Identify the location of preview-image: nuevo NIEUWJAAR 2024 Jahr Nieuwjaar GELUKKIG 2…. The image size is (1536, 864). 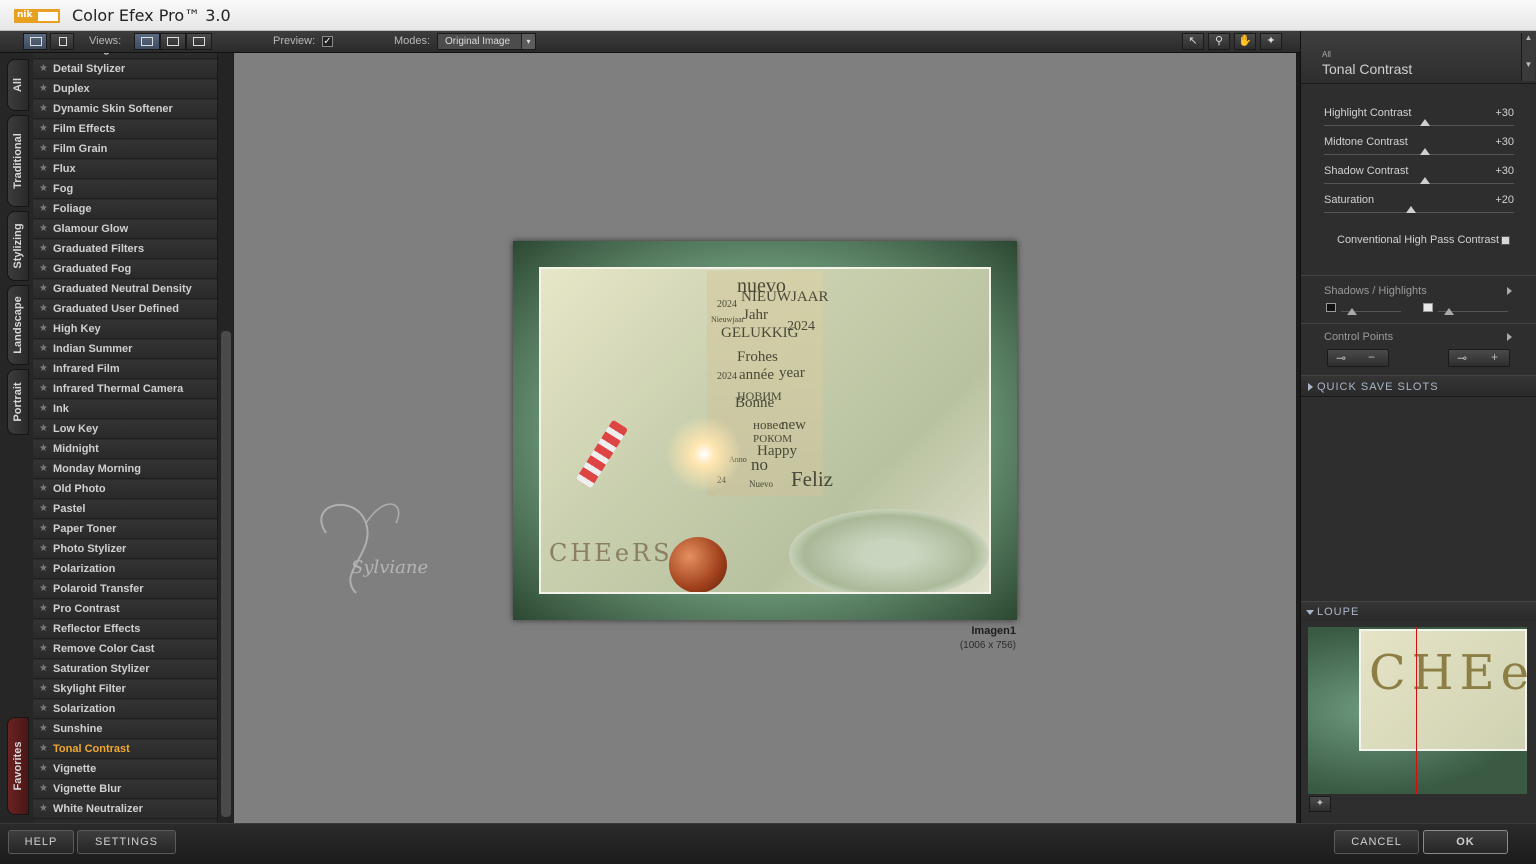
(765, 430).